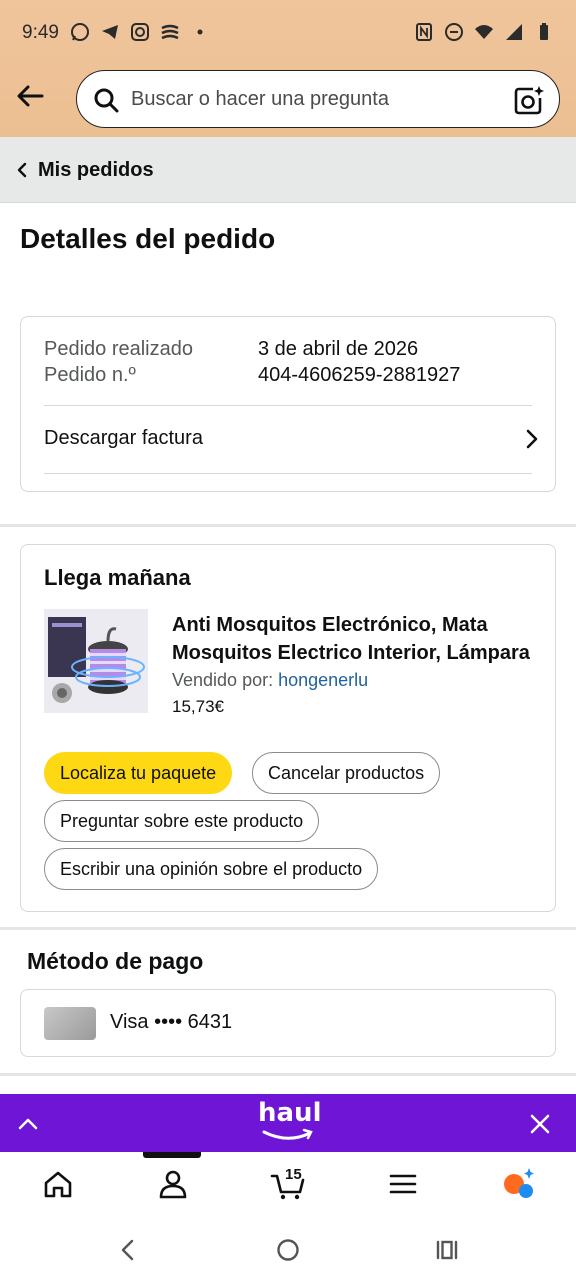 The width and height of the screenshot is (576, 1280). What do you see at coordinates (138, 773) in the screenshot?
I see `track-package-button: Localiza tu paquete` at bounding box center [138, 773].